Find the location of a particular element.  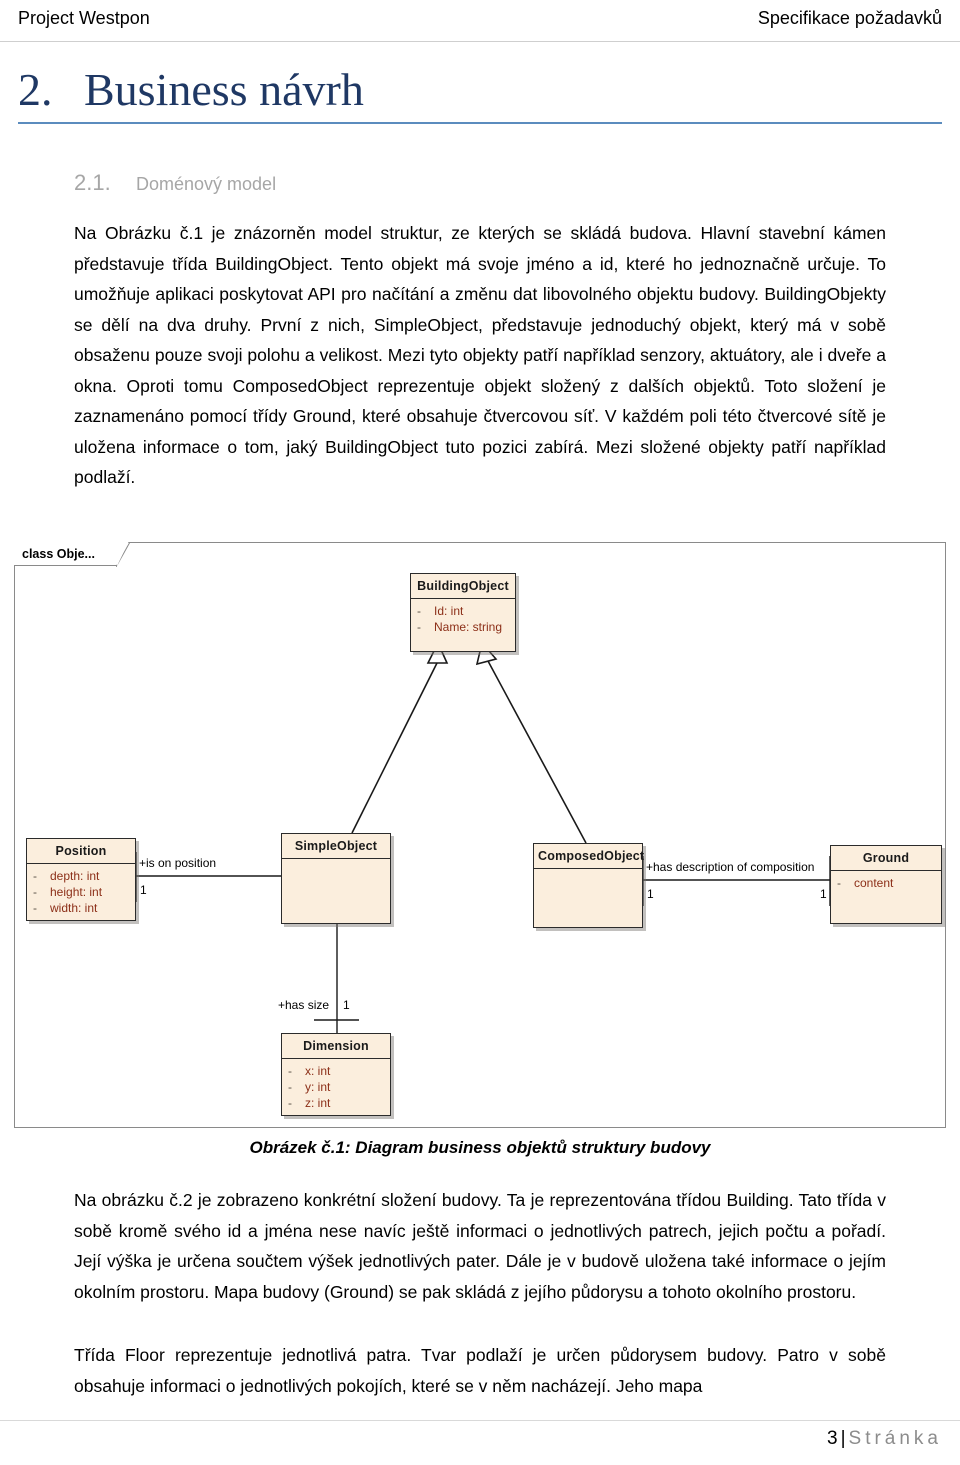

assoc-mult-position-source: 1 is located at coordinates (143, 890).